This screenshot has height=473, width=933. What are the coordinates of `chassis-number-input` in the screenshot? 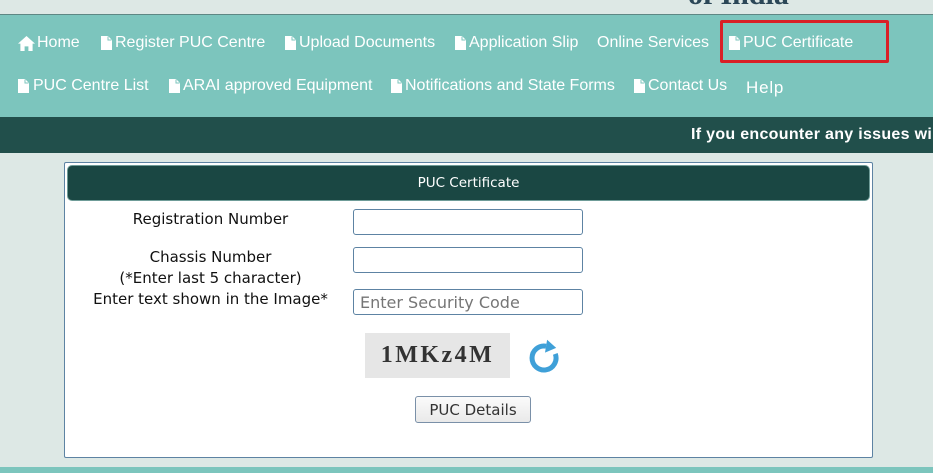 It's located at (468, 260).